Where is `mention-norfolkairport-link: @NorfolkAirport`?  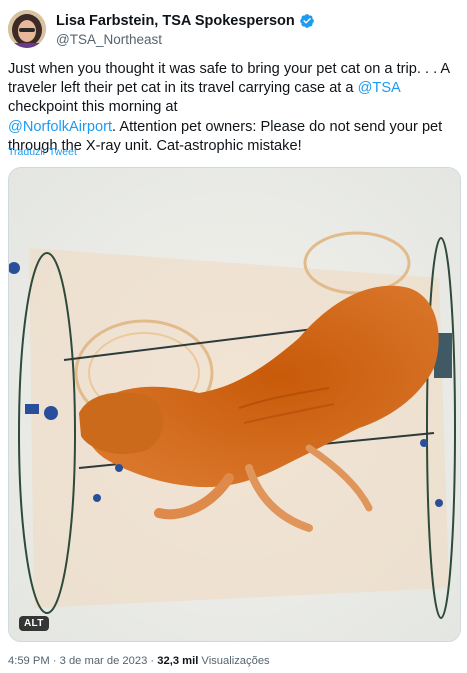 mention-norfolkairport-link: @NorfolkAirport is located at coordinates (60, 127).